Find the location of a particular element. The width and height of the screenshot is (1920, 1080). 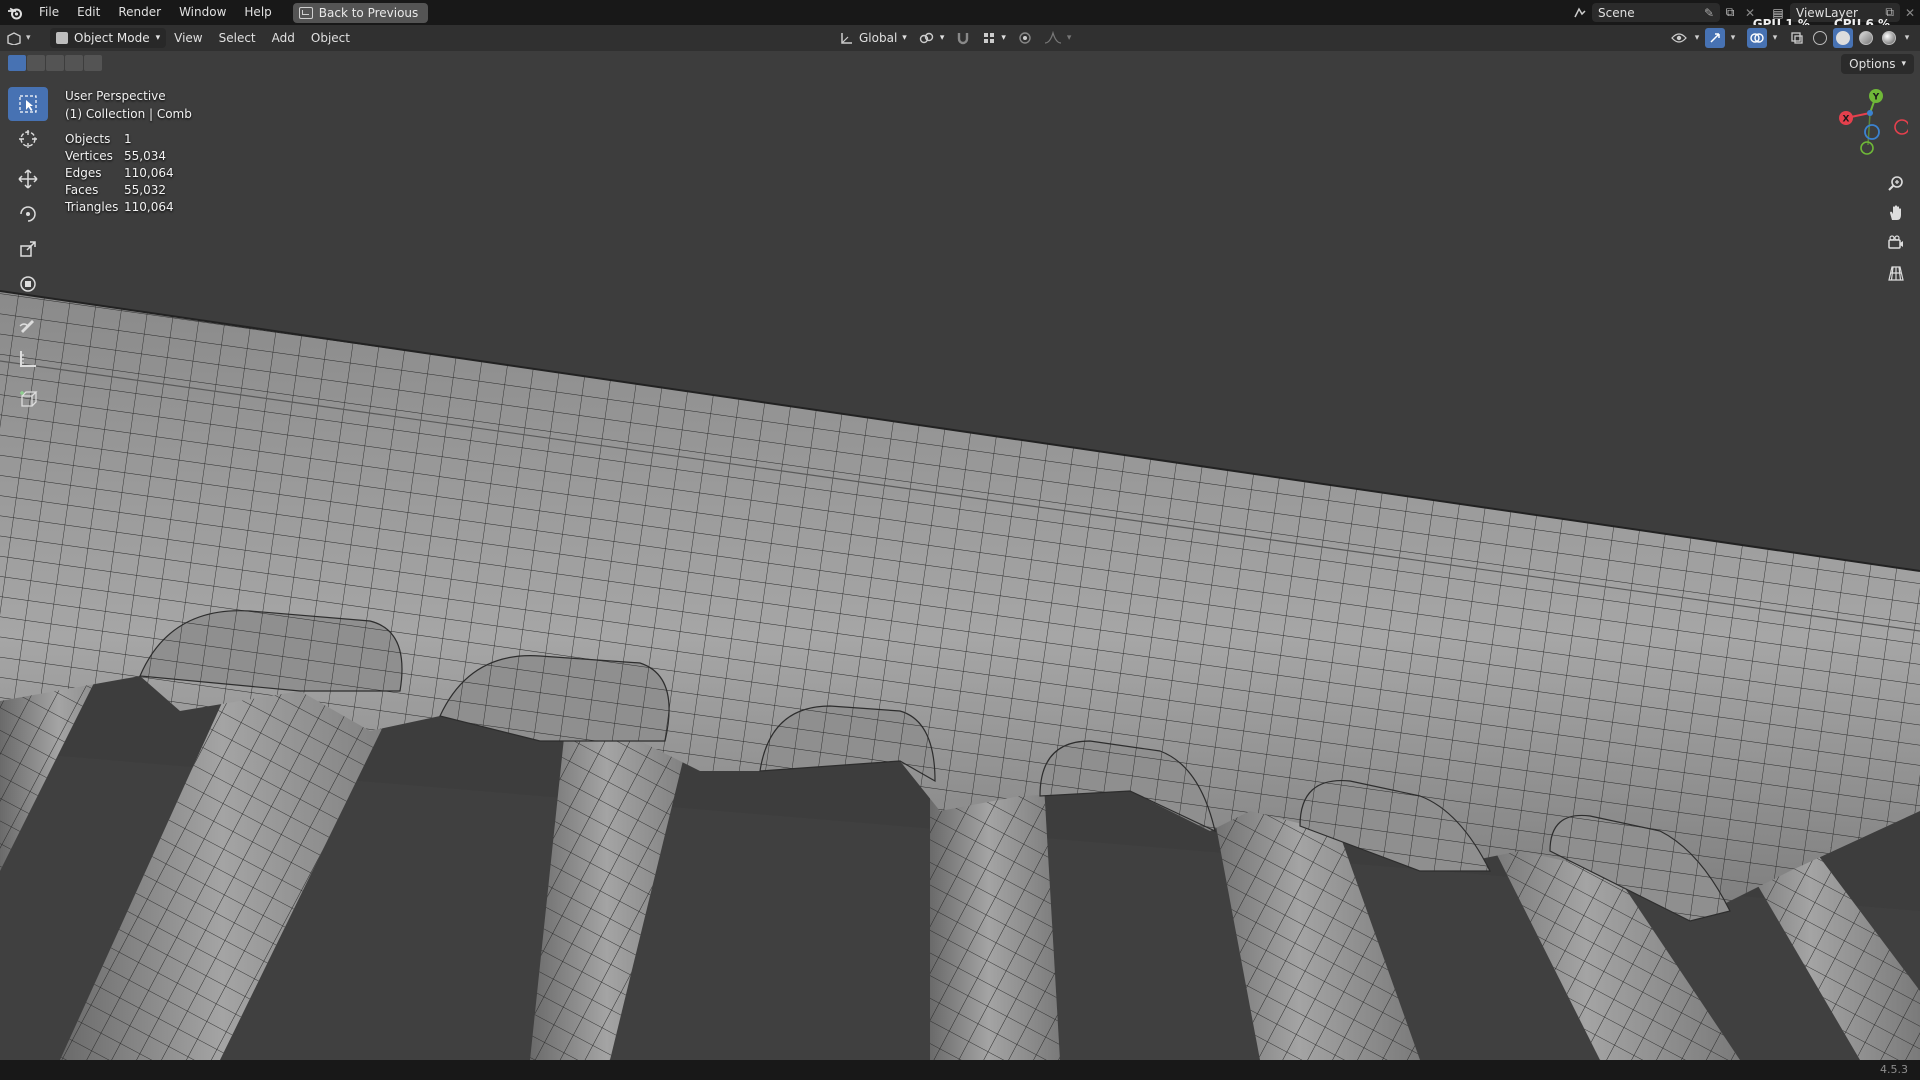

show-gizmo-toggle is located at coordinates (1715, 38).